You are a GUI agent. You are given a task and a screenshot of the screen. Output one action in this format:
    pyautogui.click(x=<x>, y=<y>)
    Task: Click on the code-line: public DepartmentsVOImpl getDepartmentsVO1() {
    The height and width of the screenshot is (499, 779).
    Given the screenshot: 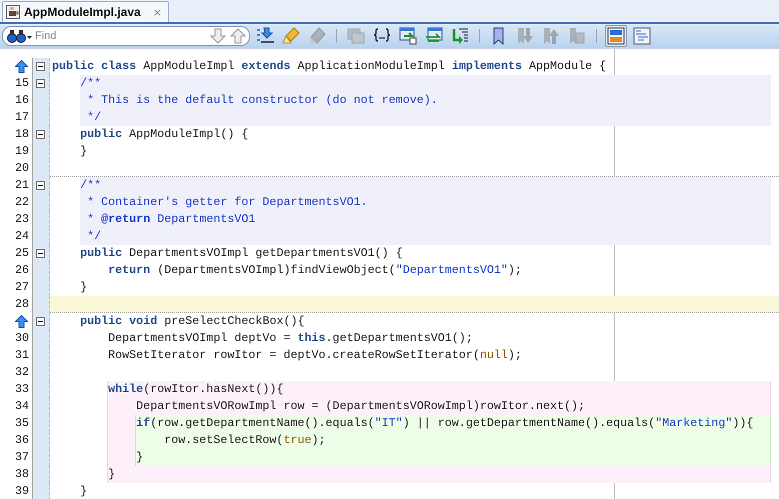 What is the action you would take?
    pyautogui.click(x=241, y=253)
    